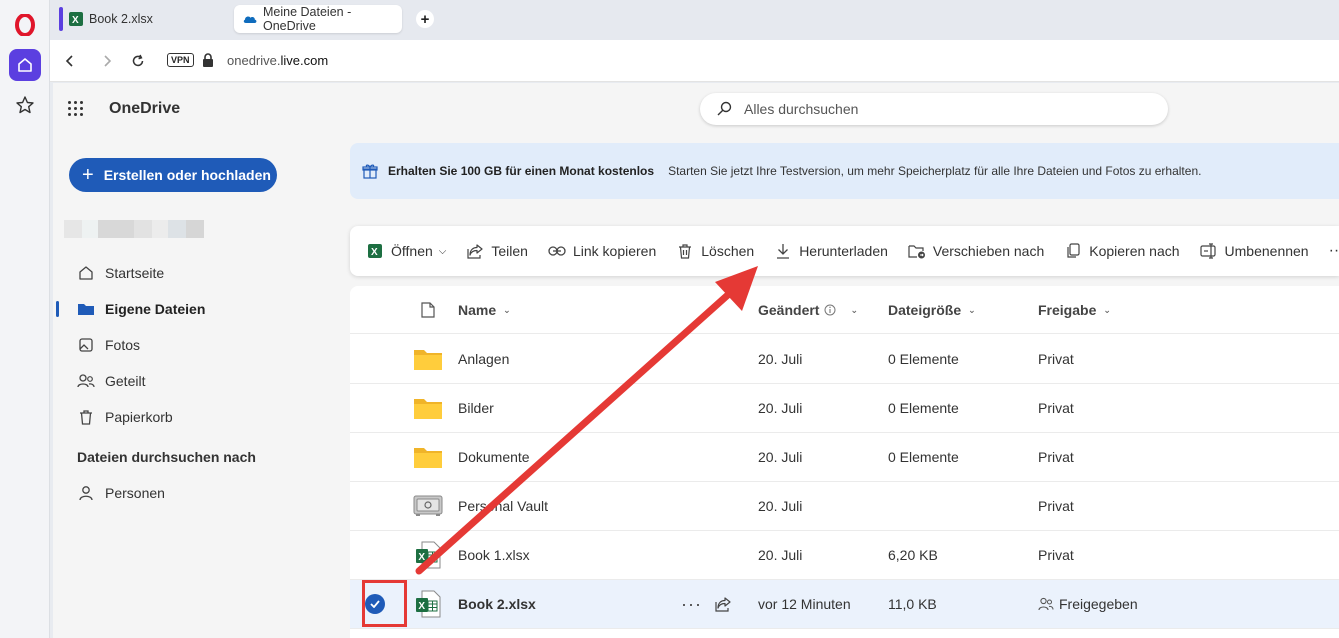 This screenshot has width=1339, height=638. I want to click on file-row: Anlagen 20. Juli 0 Elemente Privat, so click(844, 359).